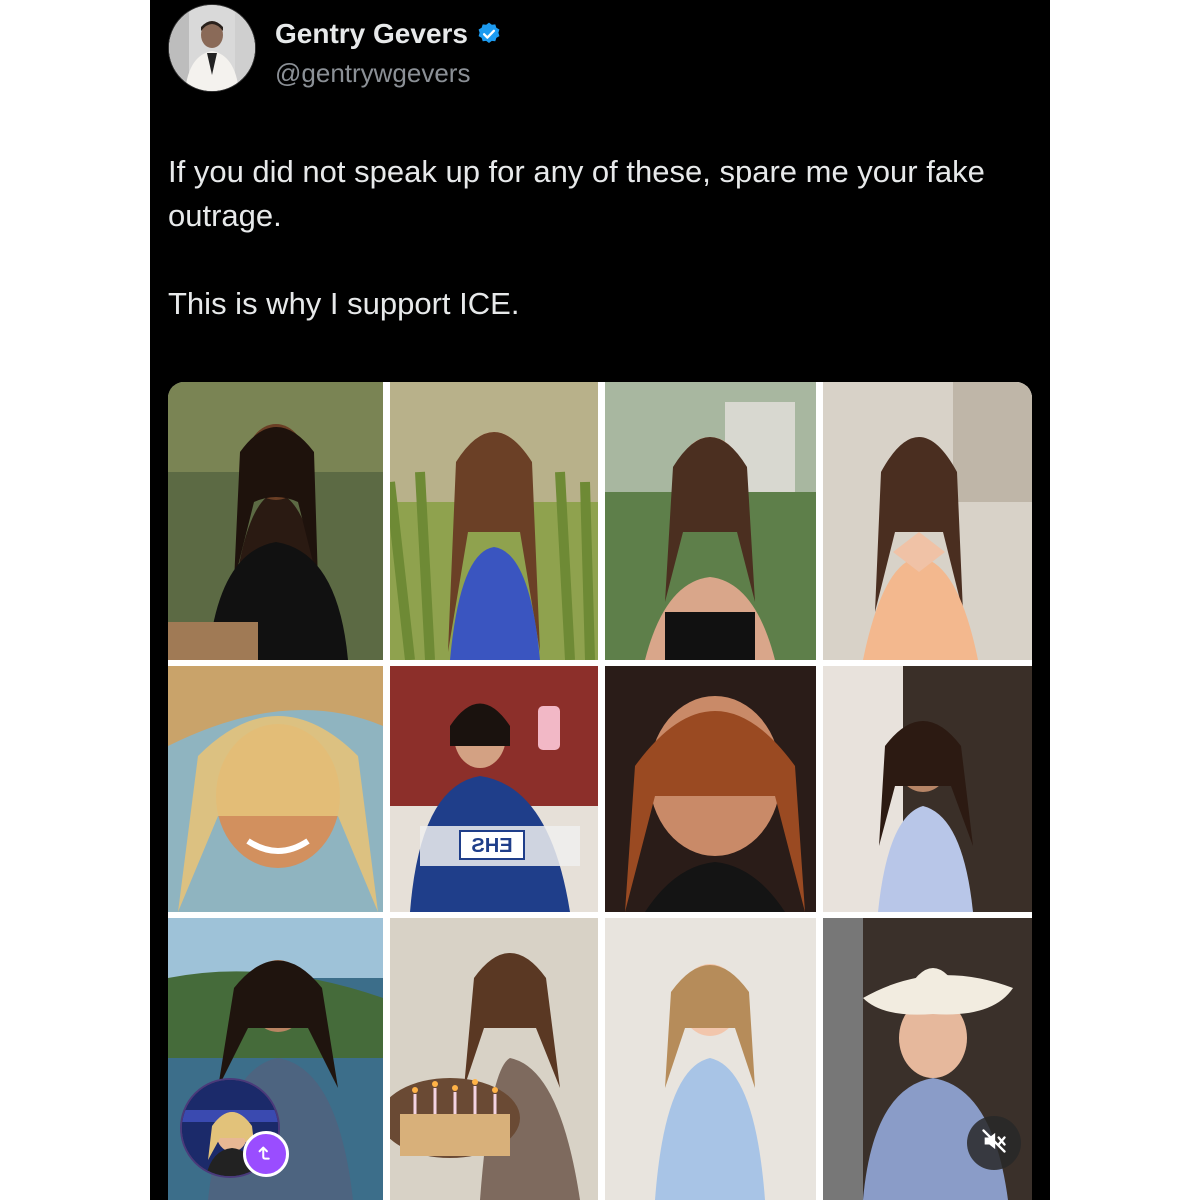 This screenshot has height=1200, width=1200. I want to click on repost-icon, so click(266, 1154).